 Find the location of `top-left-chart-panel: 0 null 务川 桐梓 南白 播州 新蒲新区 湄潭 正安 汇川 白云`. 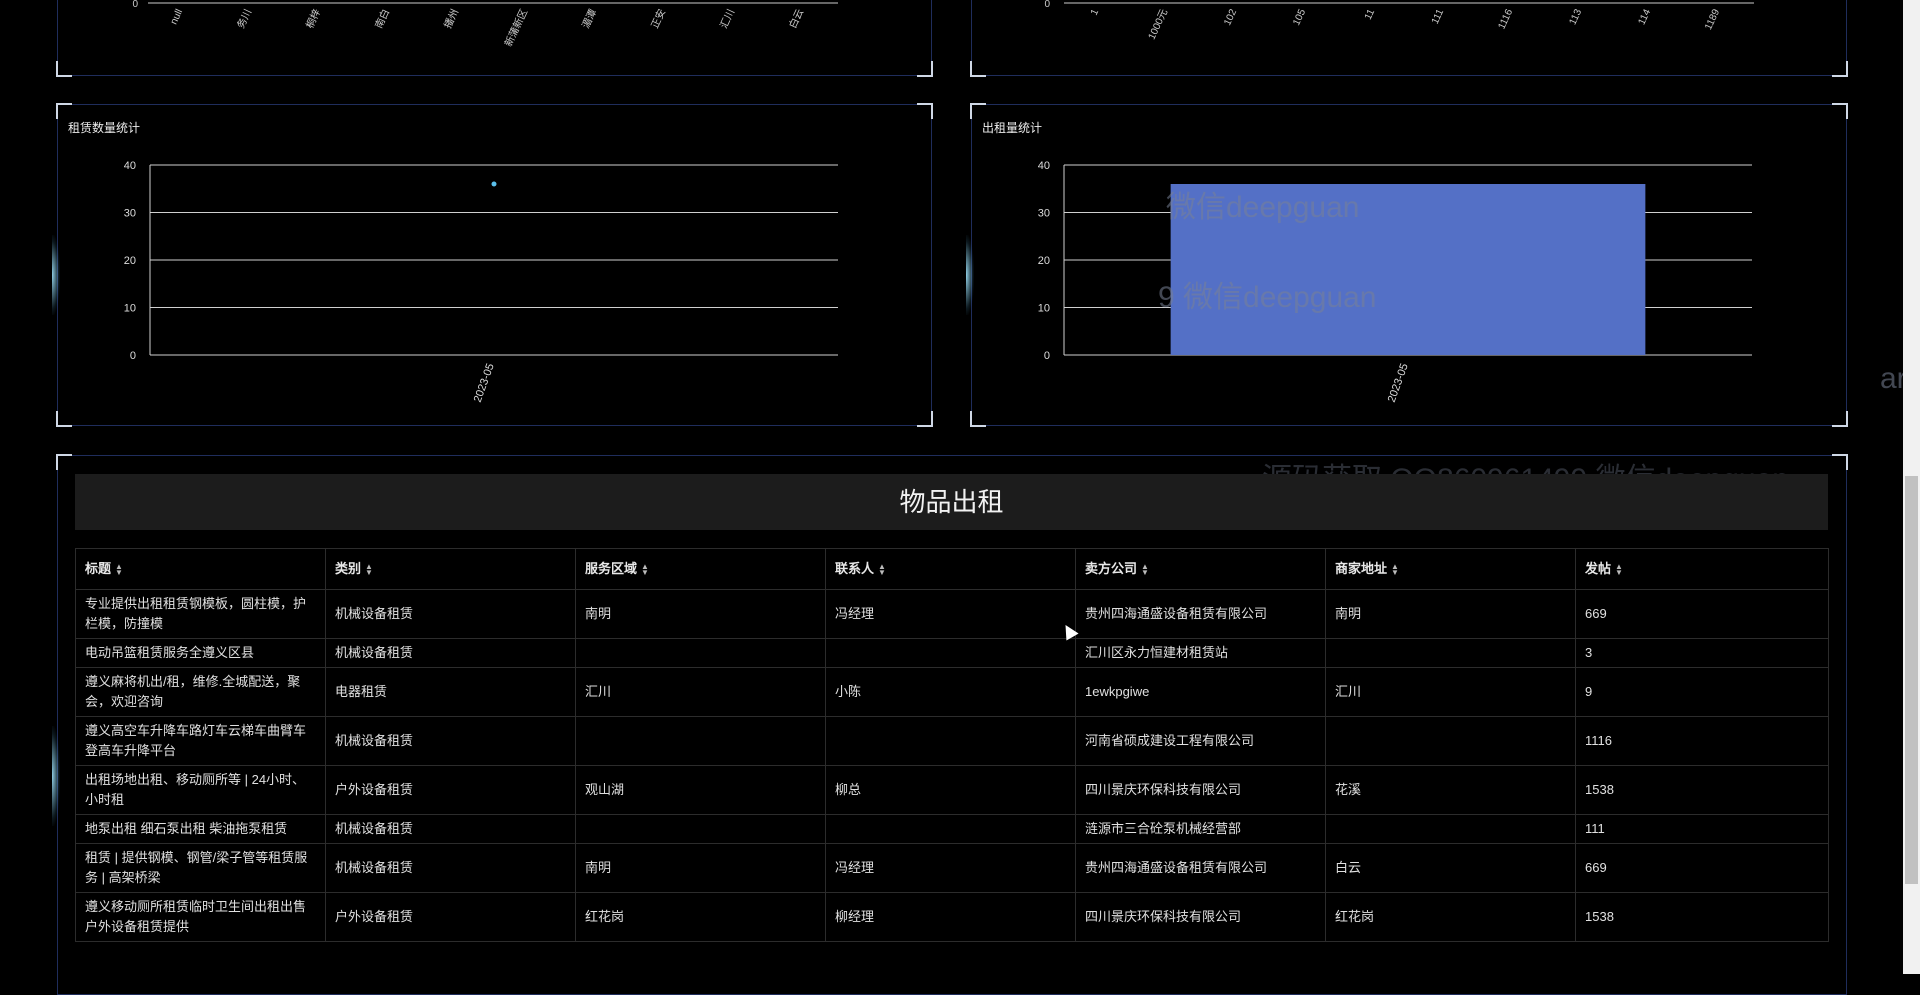

top-left-chart-panel: 0 null 务川 桐梓 南白 播州 新蒲新区 湄潭 正安 汇川 白云 is located at coordinates (494, 38).